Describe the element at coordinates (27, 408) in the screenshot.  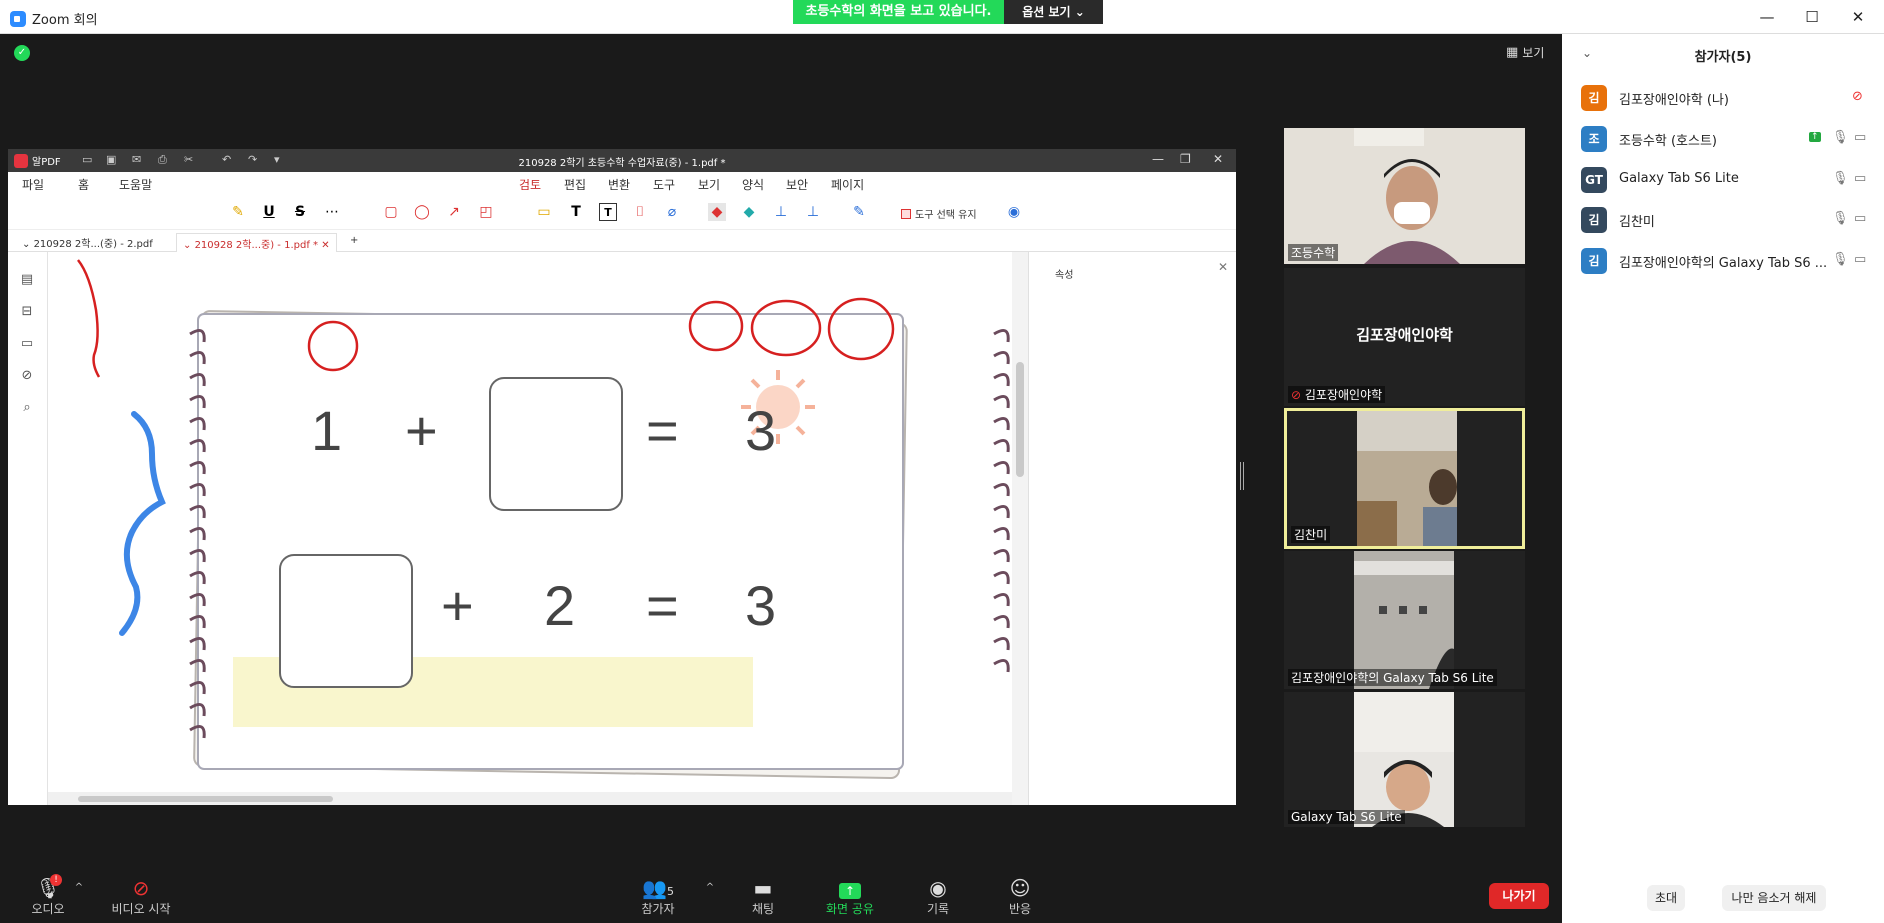
I see `search-icon: ⌕` at that location.